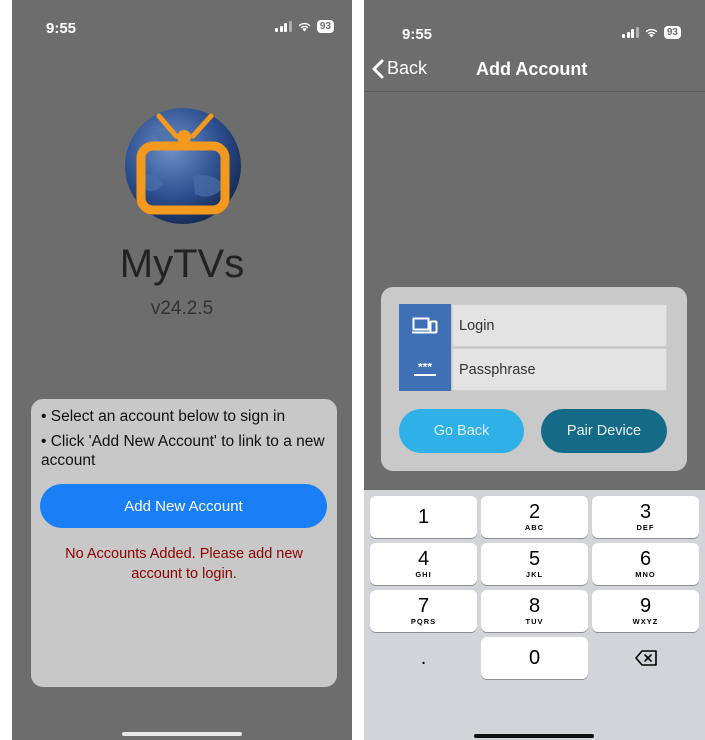 The image size is (705, 740). I want to click on key-2: 2 ABC, so click(534, 517).